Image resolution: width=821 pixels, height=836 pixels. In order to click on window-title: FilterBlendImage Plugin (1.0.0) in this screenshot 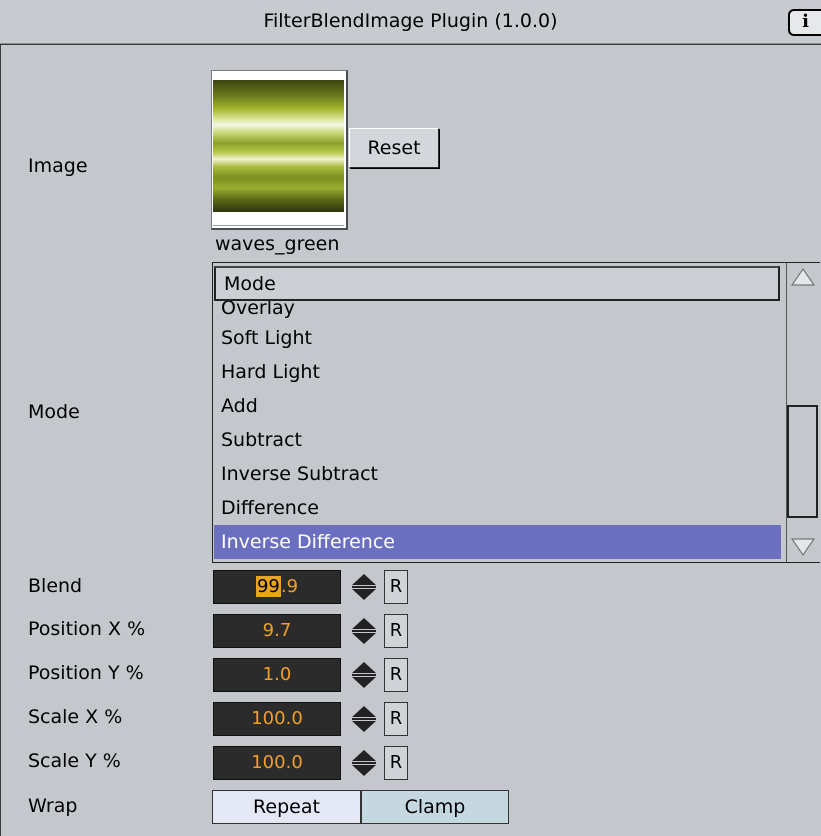, I will do `click(410, 21)`.